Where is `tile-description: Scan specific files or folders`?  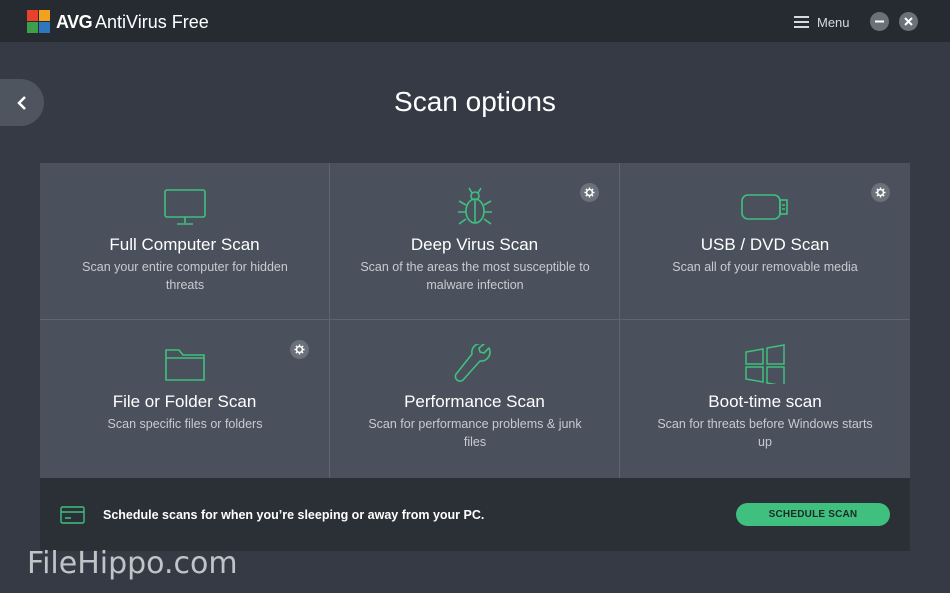
tile-description: Scan specific files or folders is located at coordinates (185, 424).